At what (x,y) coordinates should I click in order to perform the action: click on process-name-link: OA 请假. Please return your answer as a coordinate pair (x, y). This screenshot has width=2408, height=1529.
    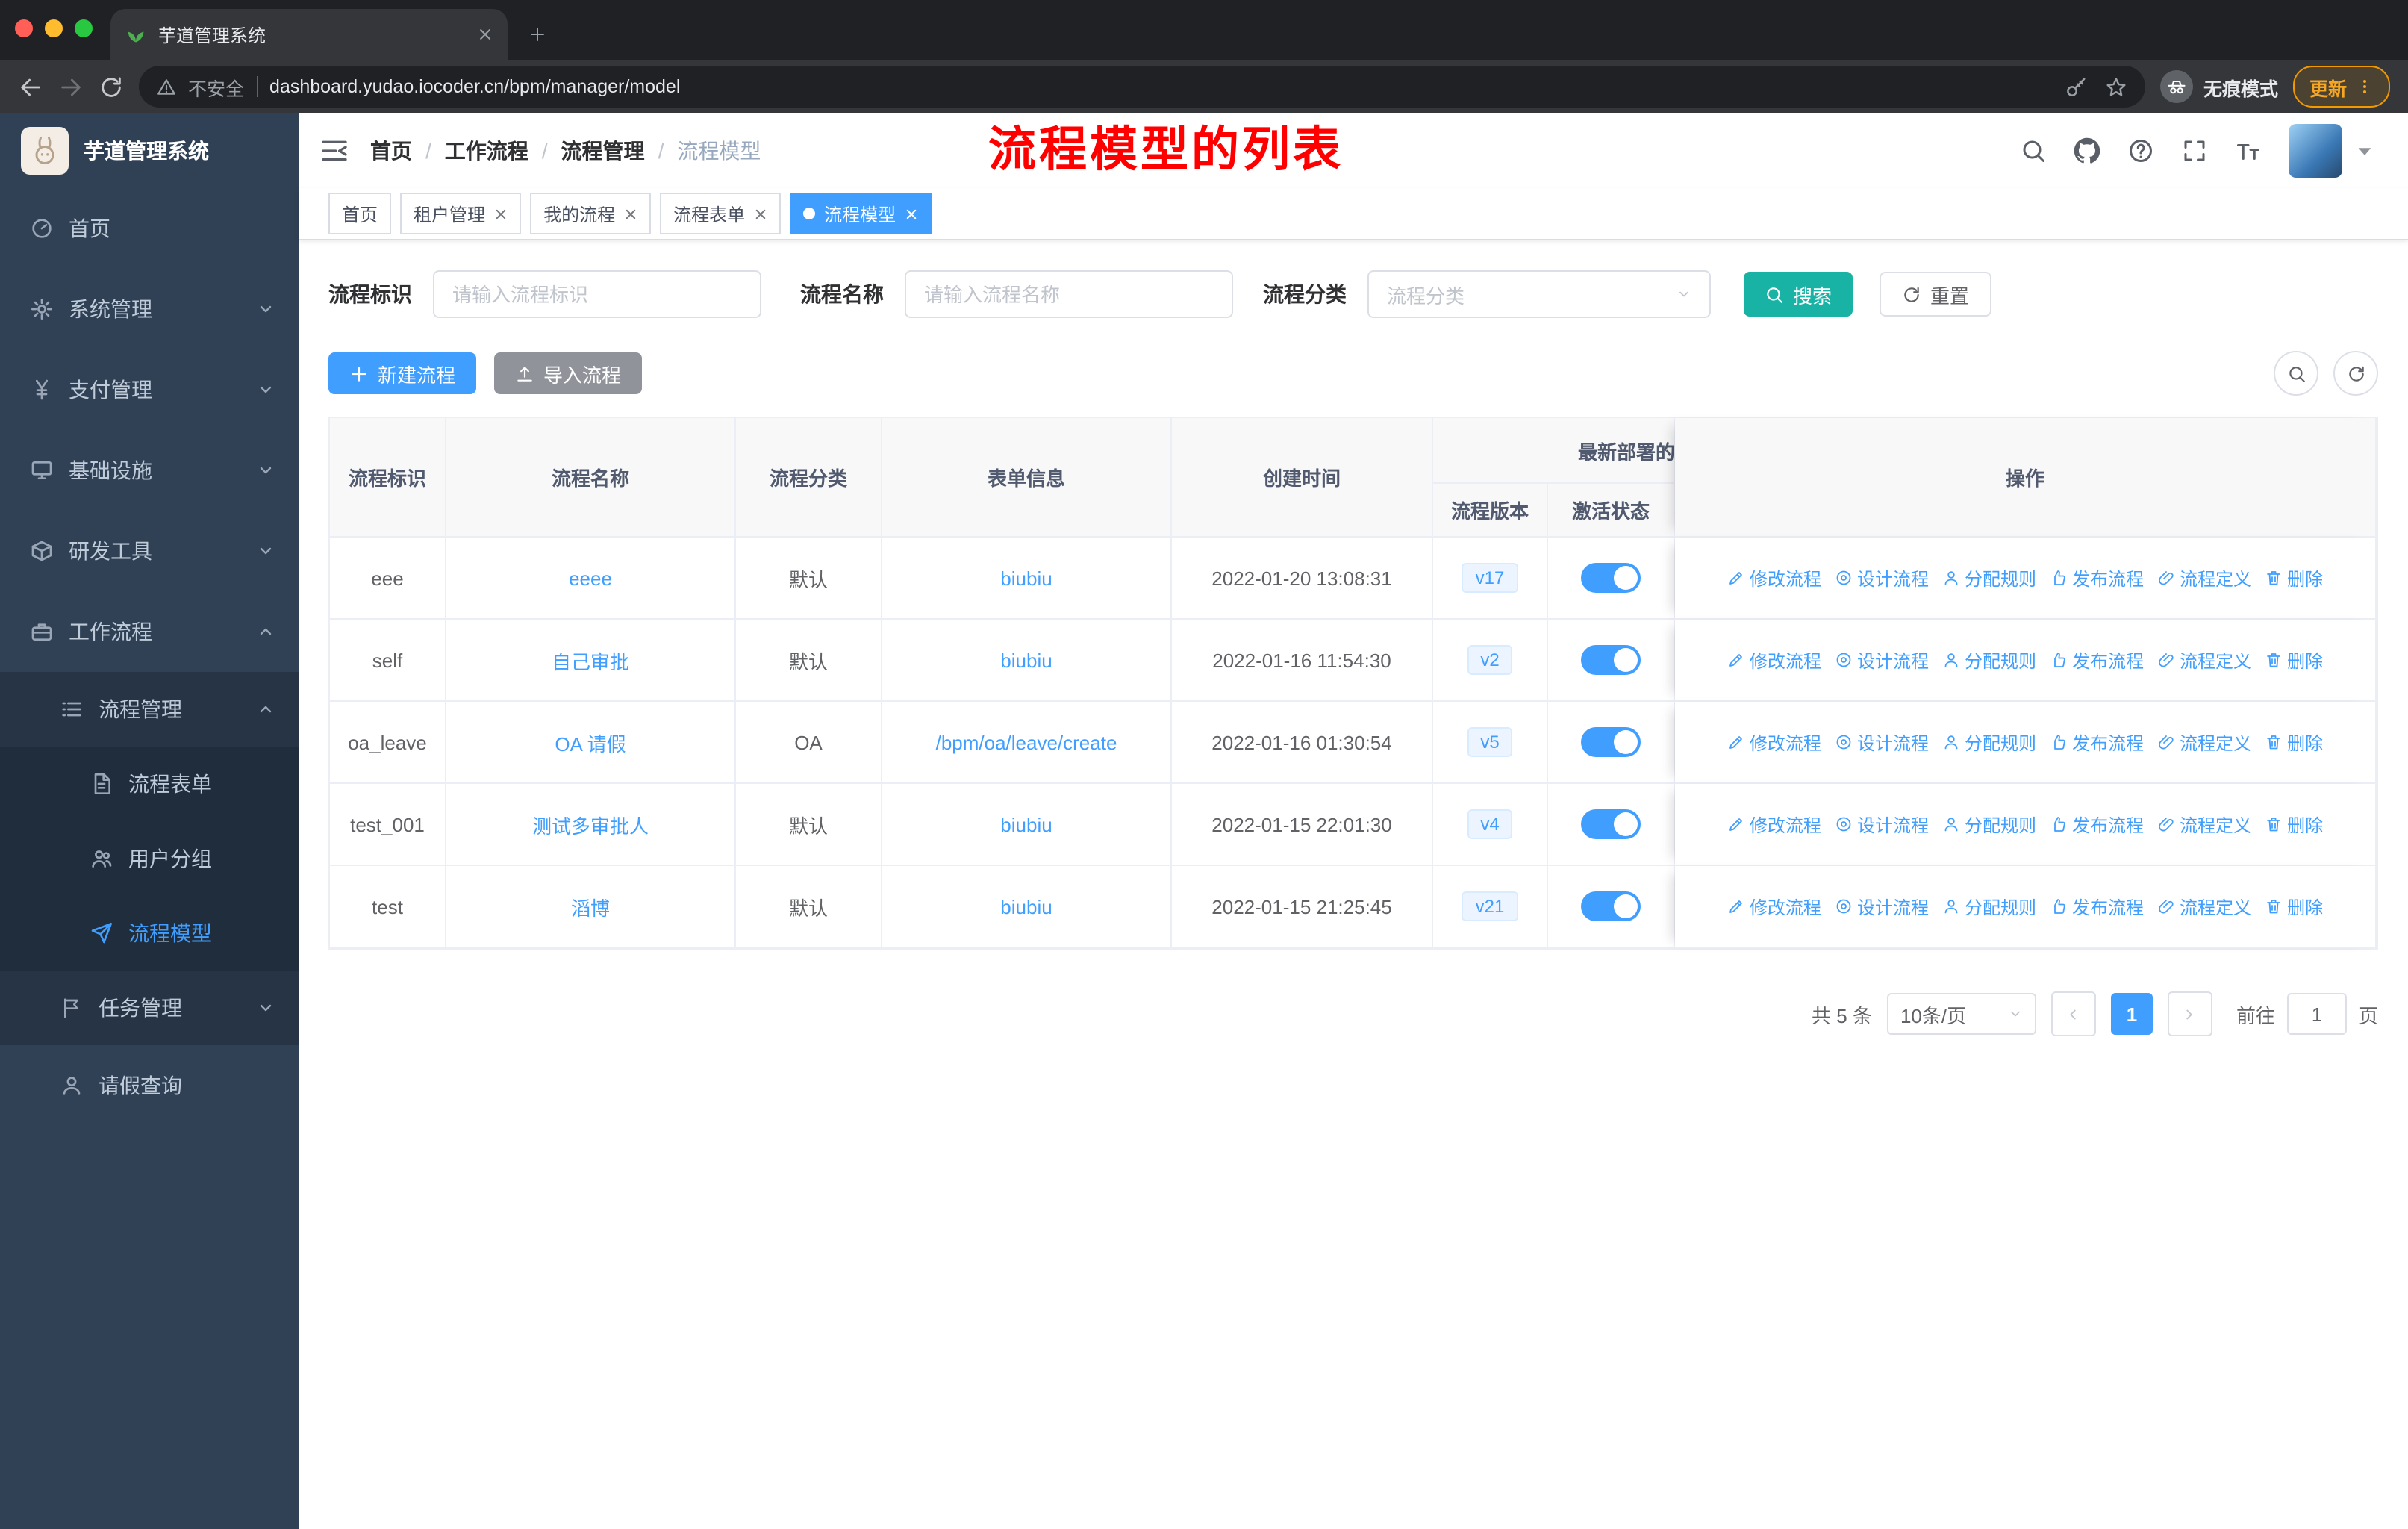
    Looking at the image, I should click on (590, 743).